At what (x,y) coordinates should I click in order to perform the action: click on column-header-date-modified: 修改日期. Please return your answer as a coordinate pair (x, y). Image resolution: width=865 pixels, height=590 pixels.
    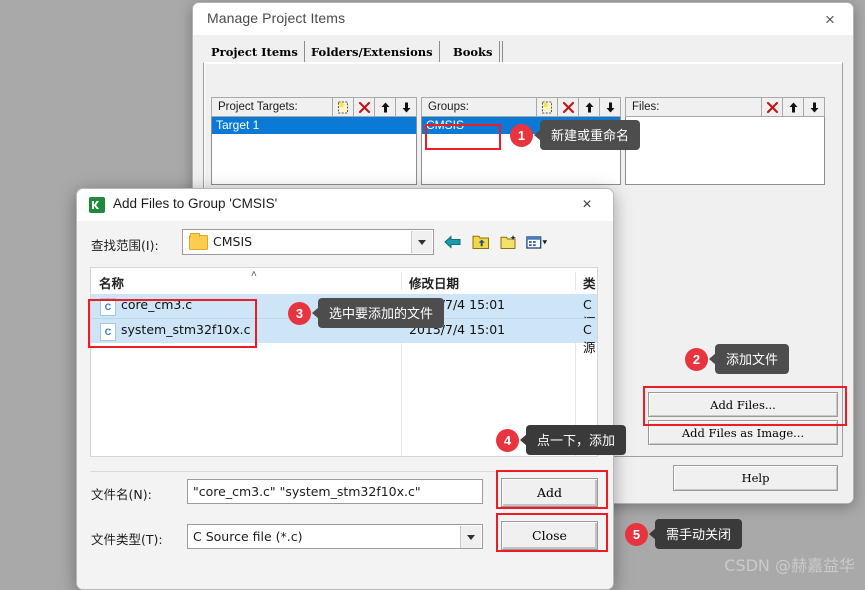
    Looking at the image, I should click on (434, 282).